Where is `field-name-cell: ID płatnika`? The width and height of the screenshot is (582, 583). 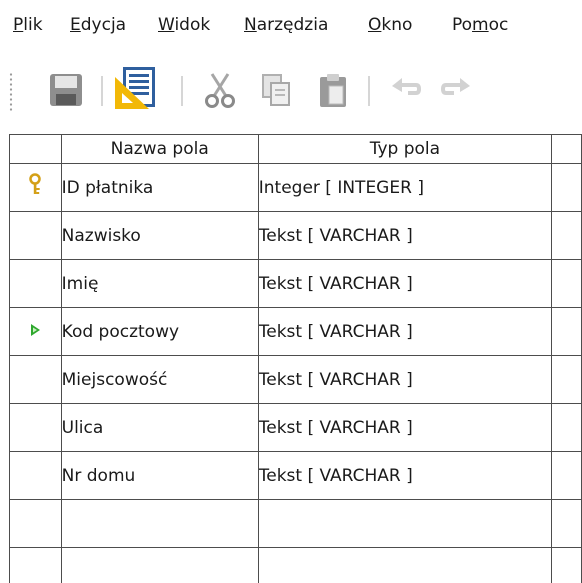 field-name-cell: ID płatnika is located at coordinates (159, 187).